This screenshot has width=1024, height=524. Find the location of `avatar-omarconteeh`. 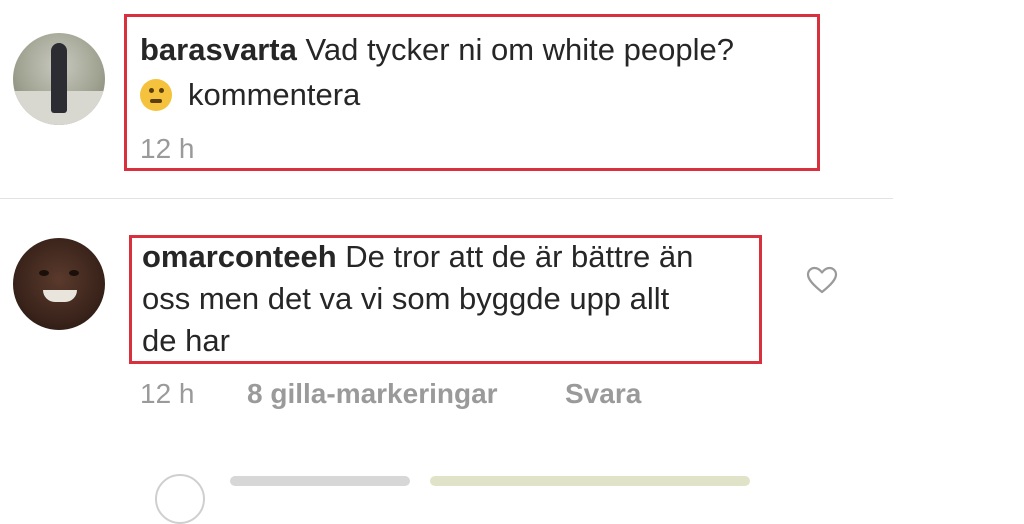

avatar-omarconteeh is located at coordinates (59, 284).